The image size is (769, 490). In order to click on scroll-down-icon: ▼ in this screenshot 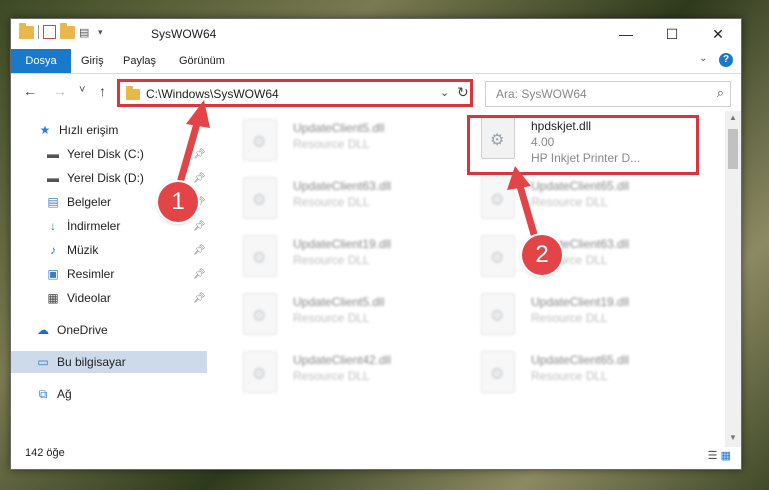, I will do `click(733, 437)`.